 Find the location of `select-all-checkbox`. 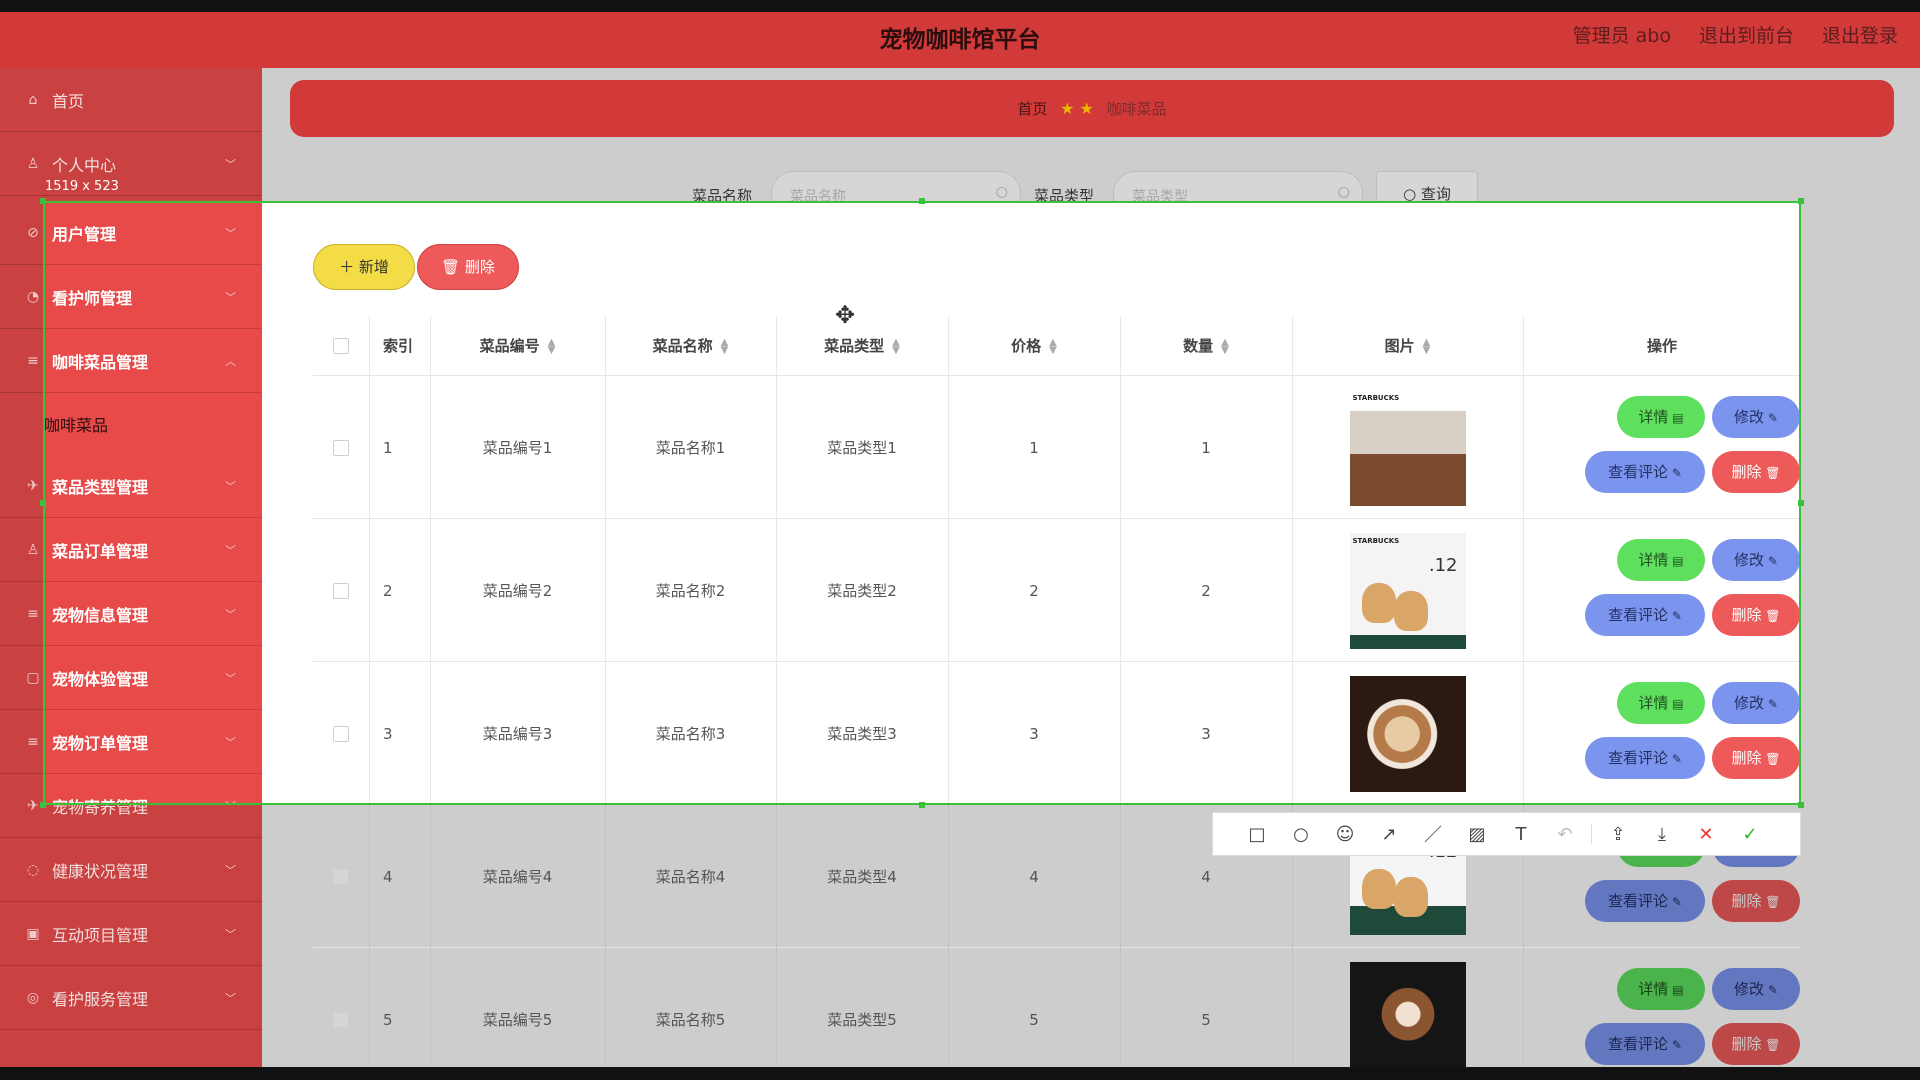

select-all-checkbox is located at coordinates (341, 346).